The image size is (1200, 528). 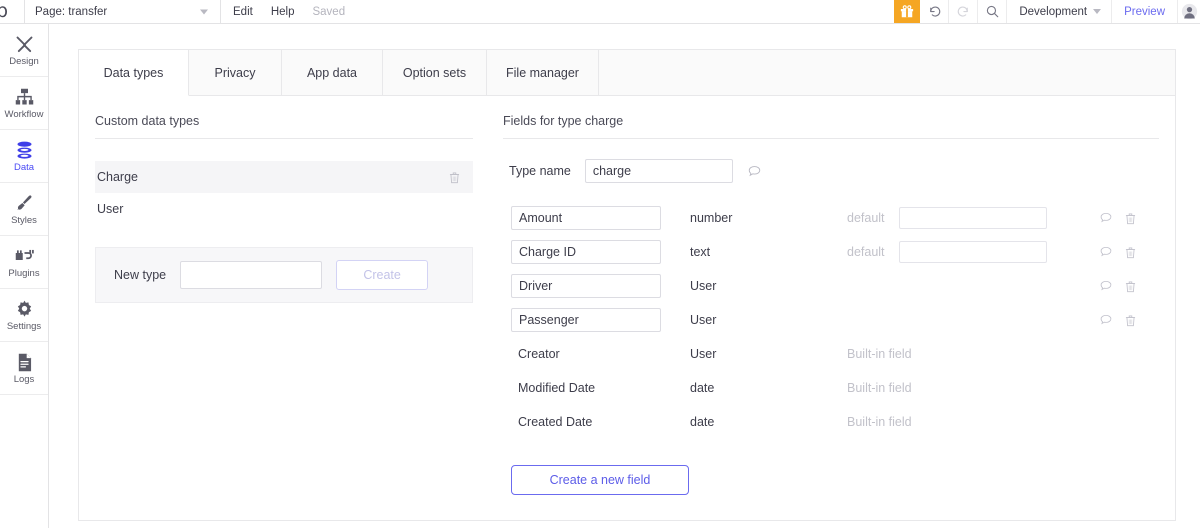 What do you see at coordinates (24, 97) in the screenshot?
I see `workflow-icon` at bounding box center [24, 97].